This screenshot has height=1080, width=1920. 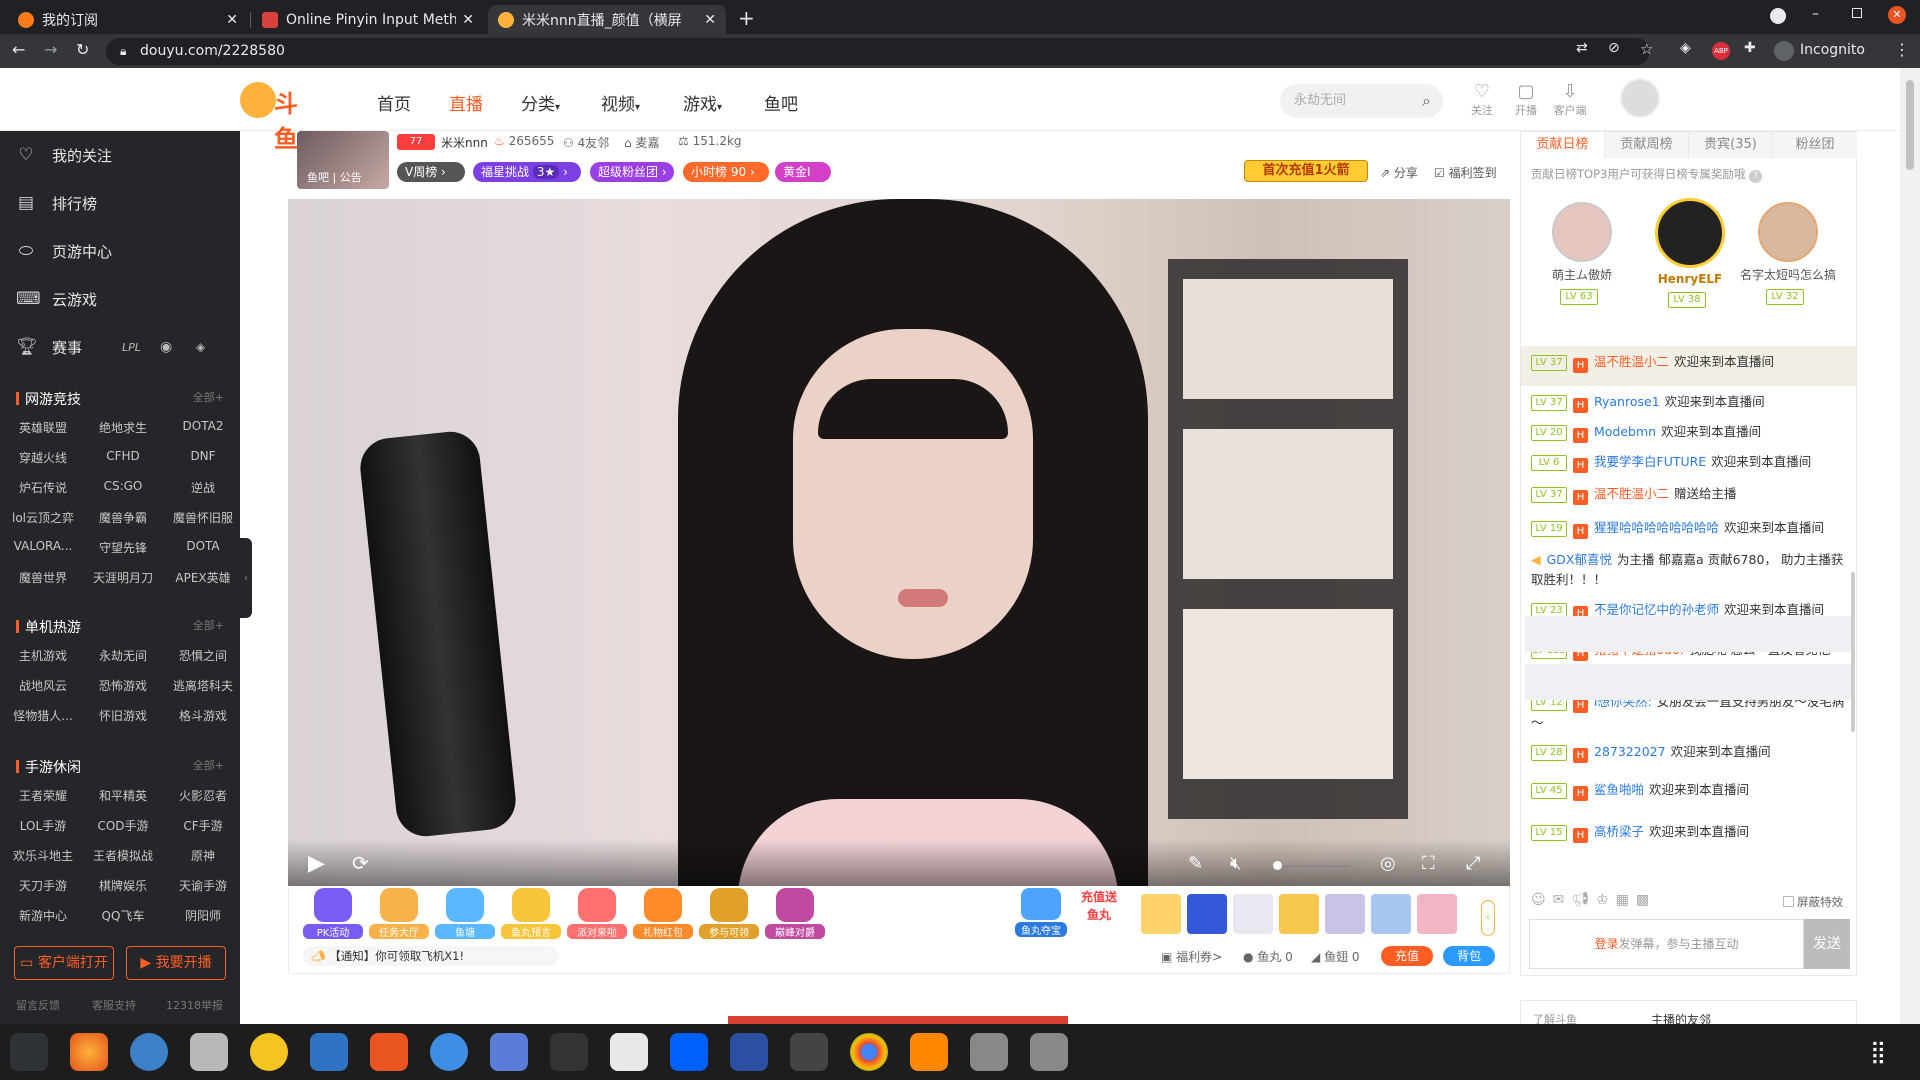 I want to click on back-icon: ←, so click(x=18, y=49).